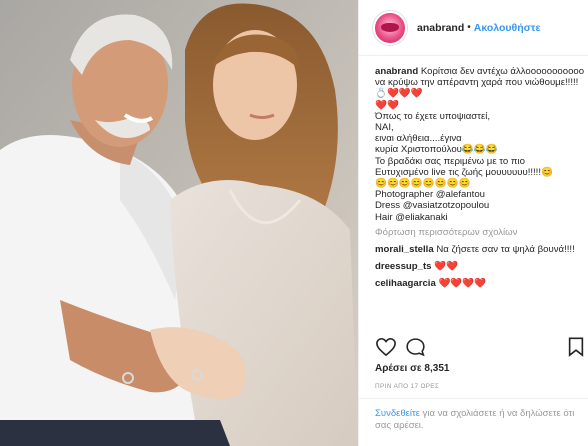  I want to click on avatar, so click(390, 27).